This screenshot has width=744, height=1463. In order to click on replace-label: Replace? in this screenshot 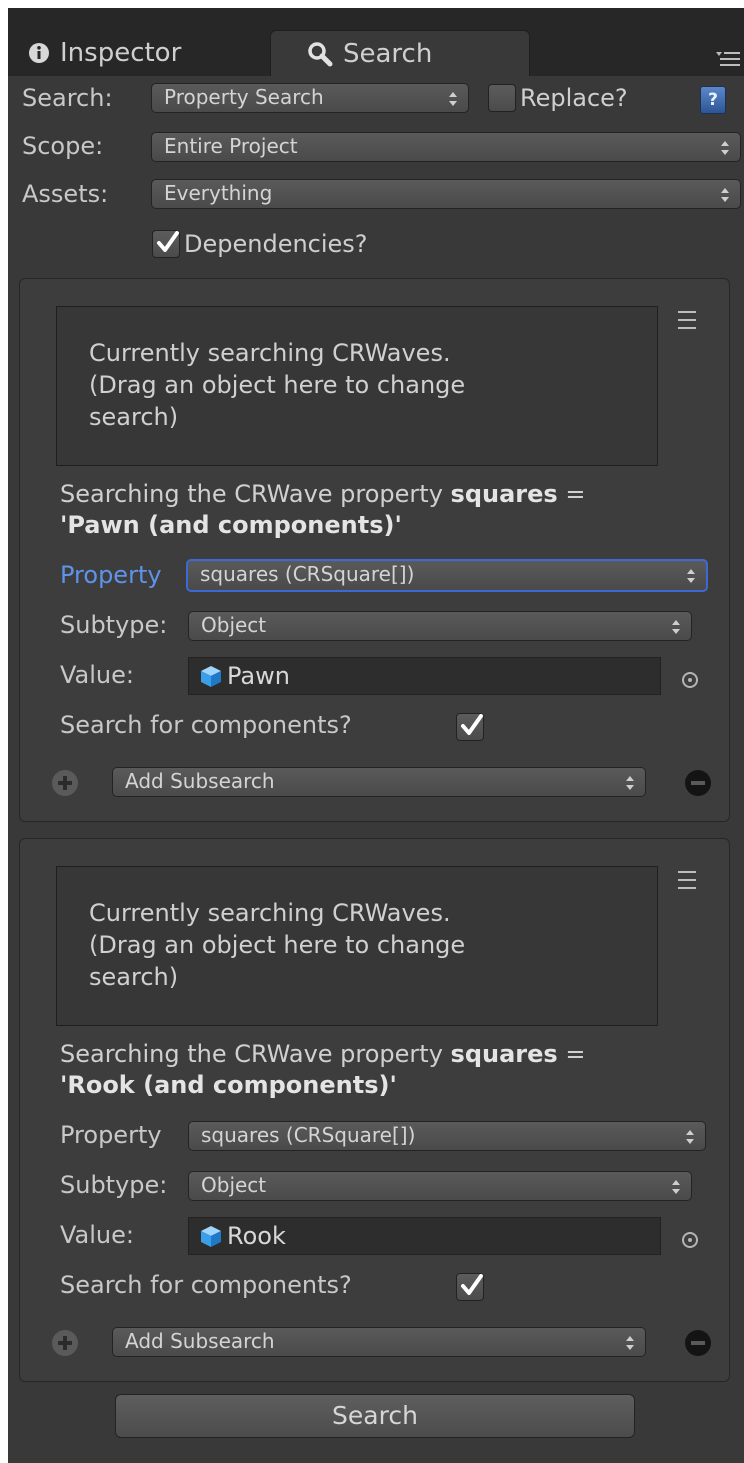, I will do `click(574, 98)`.